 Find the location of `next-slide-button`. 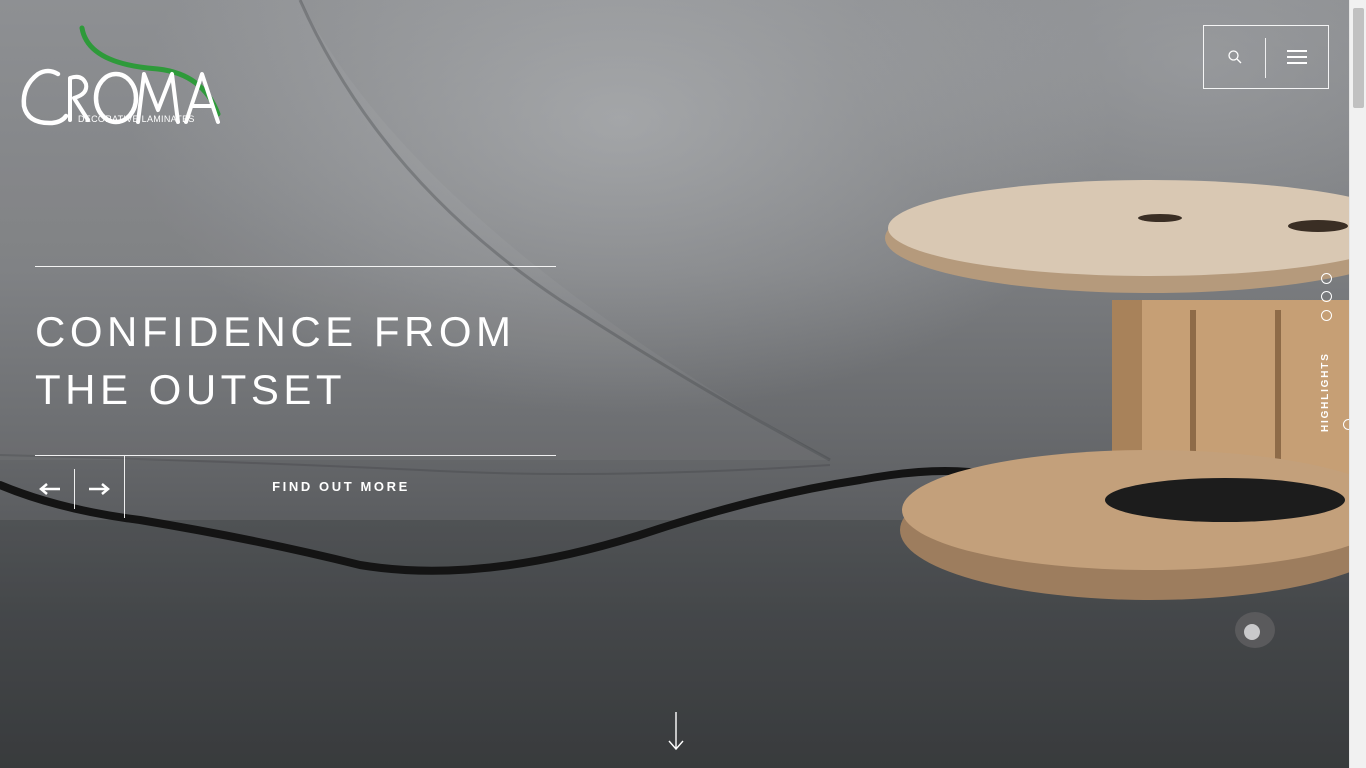

next-slide-button is located at coordinates (99, 489).